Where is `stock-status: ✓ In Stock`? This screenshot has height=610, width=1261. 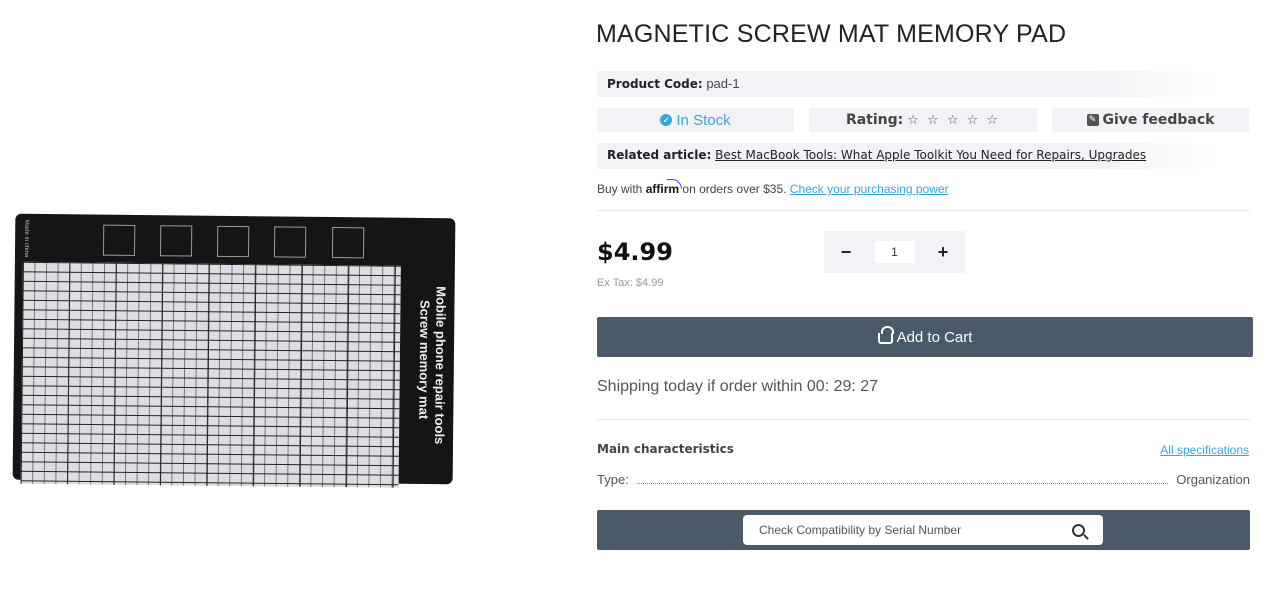 stock-status: ✓ In Stock is located at coordinates (695, 120).